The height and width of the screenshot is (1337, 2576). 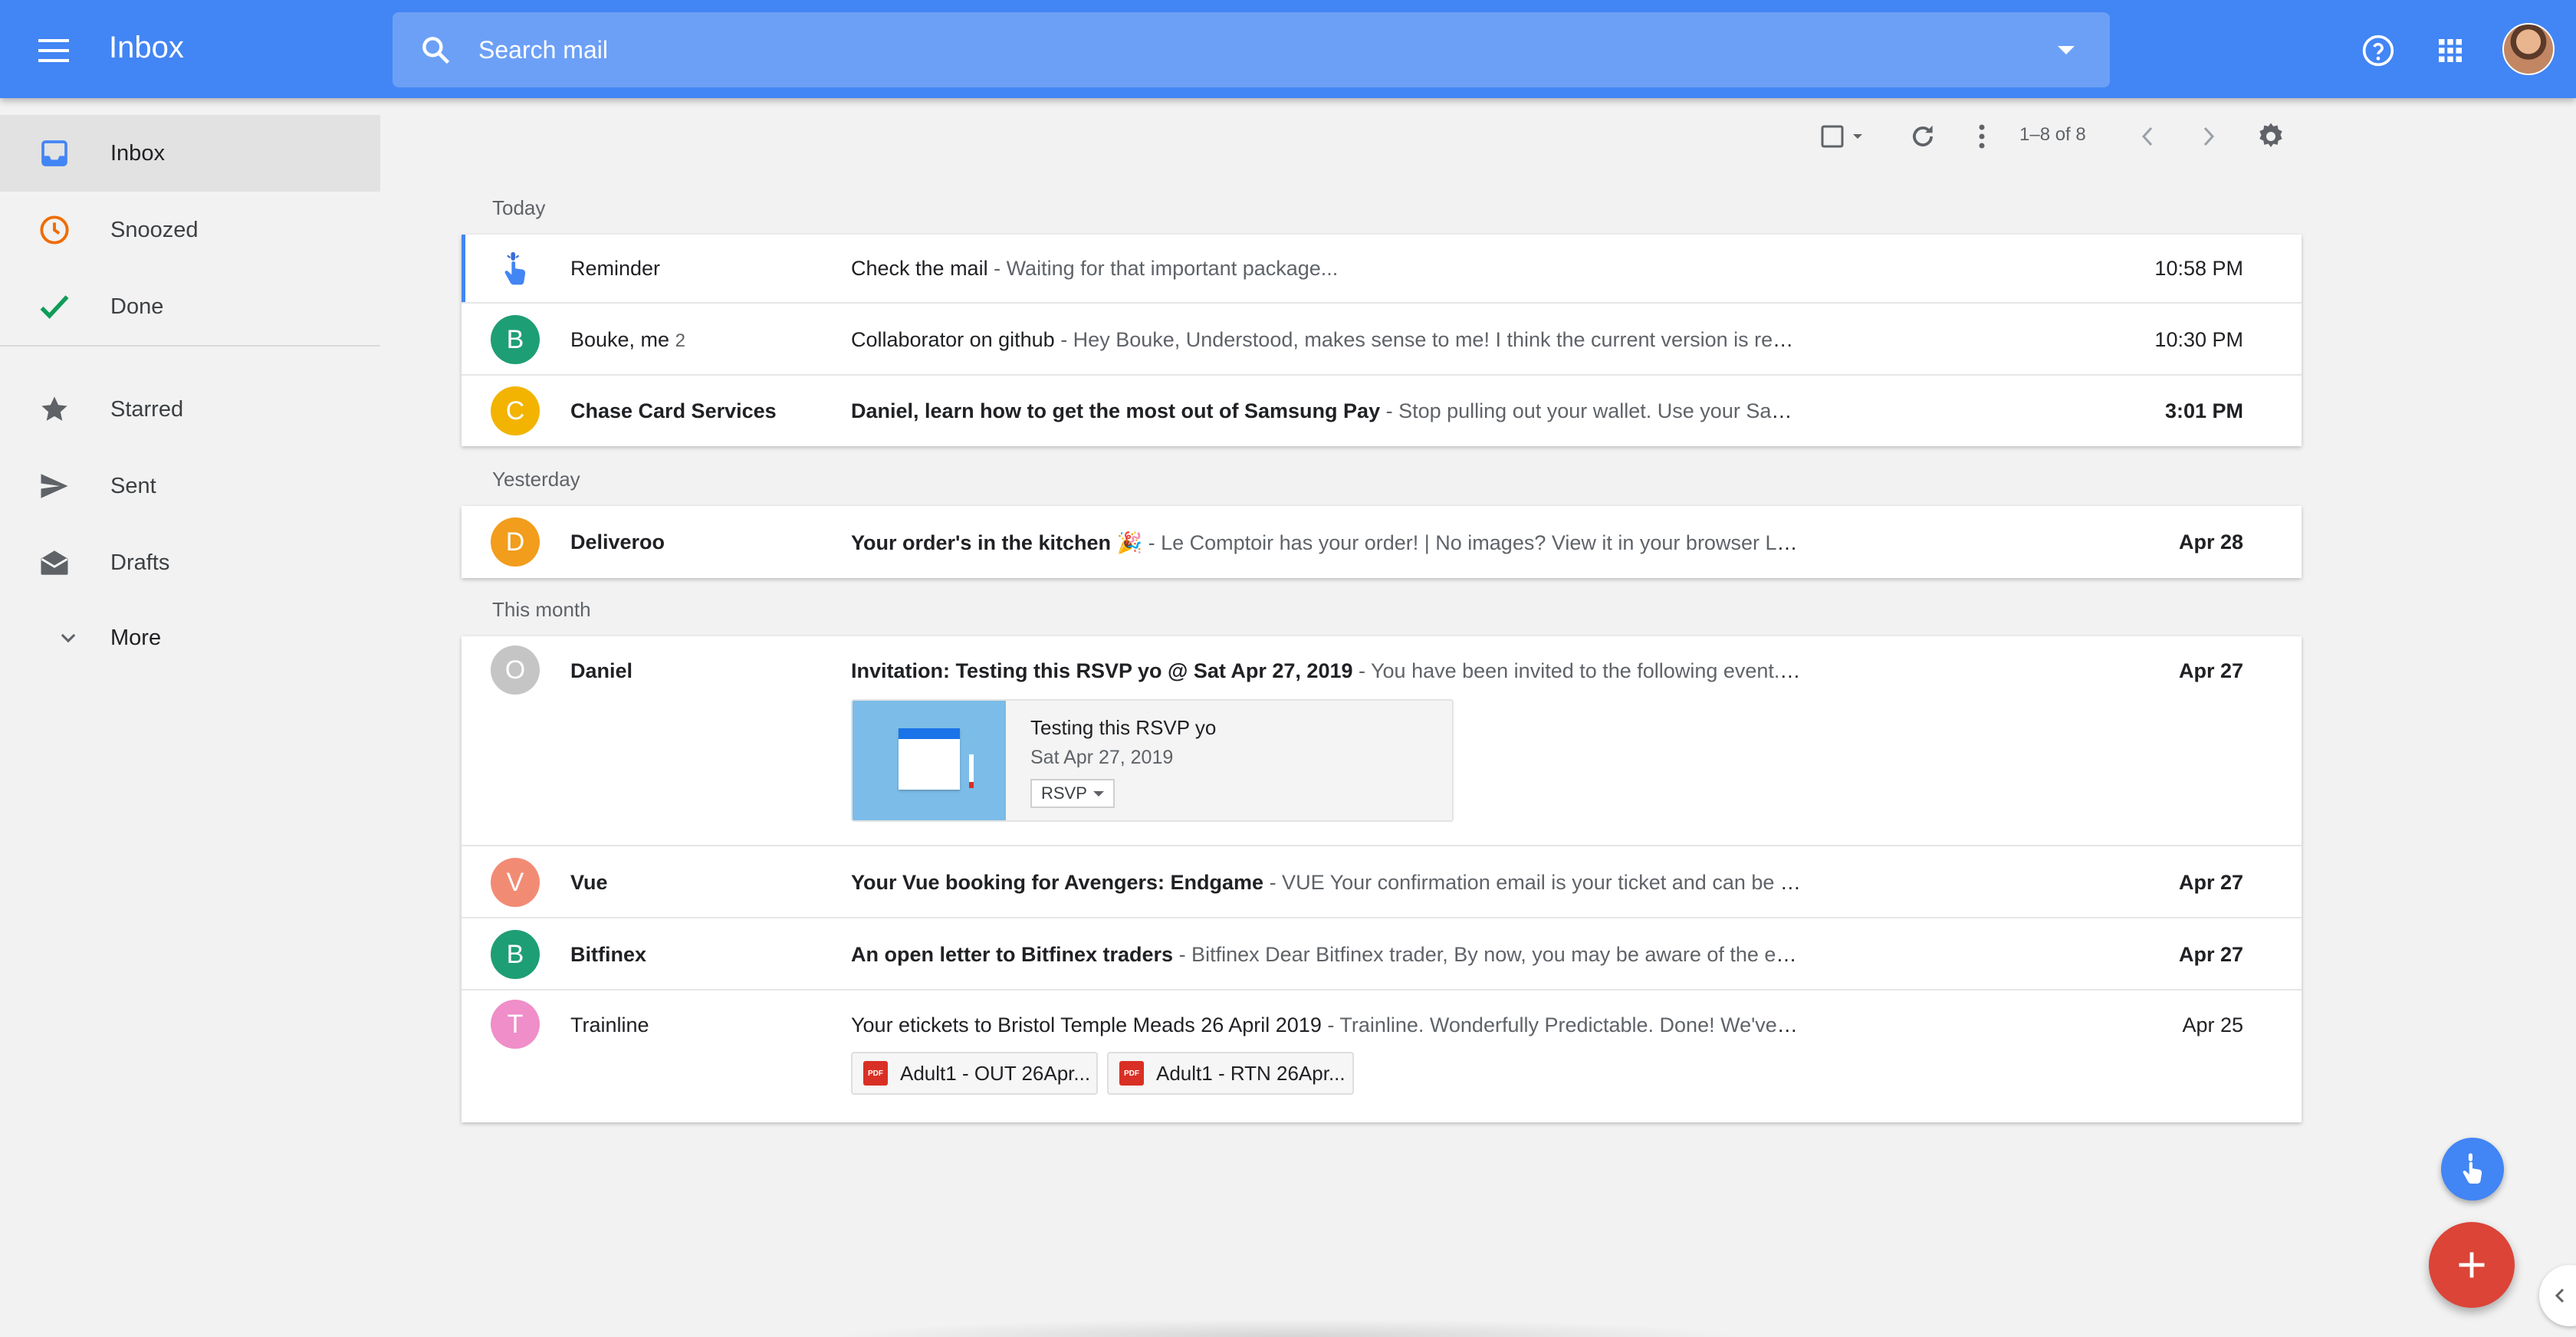 I want to click on sidebar-item-done: Done, so click(x=190, y=307).